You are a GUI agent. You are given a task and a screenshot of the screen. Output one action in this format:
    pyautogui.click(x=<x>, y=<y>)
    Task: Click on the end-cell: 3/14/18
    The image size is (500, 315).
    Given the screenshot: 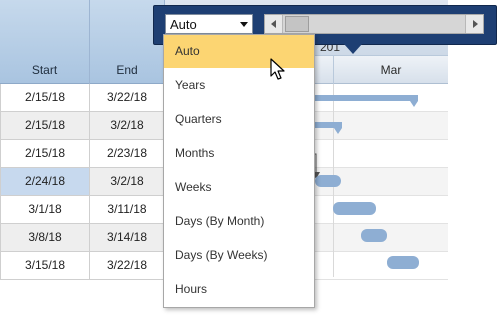 What is the action you would take?
    pyautogui.click(x=127, y=237)
    